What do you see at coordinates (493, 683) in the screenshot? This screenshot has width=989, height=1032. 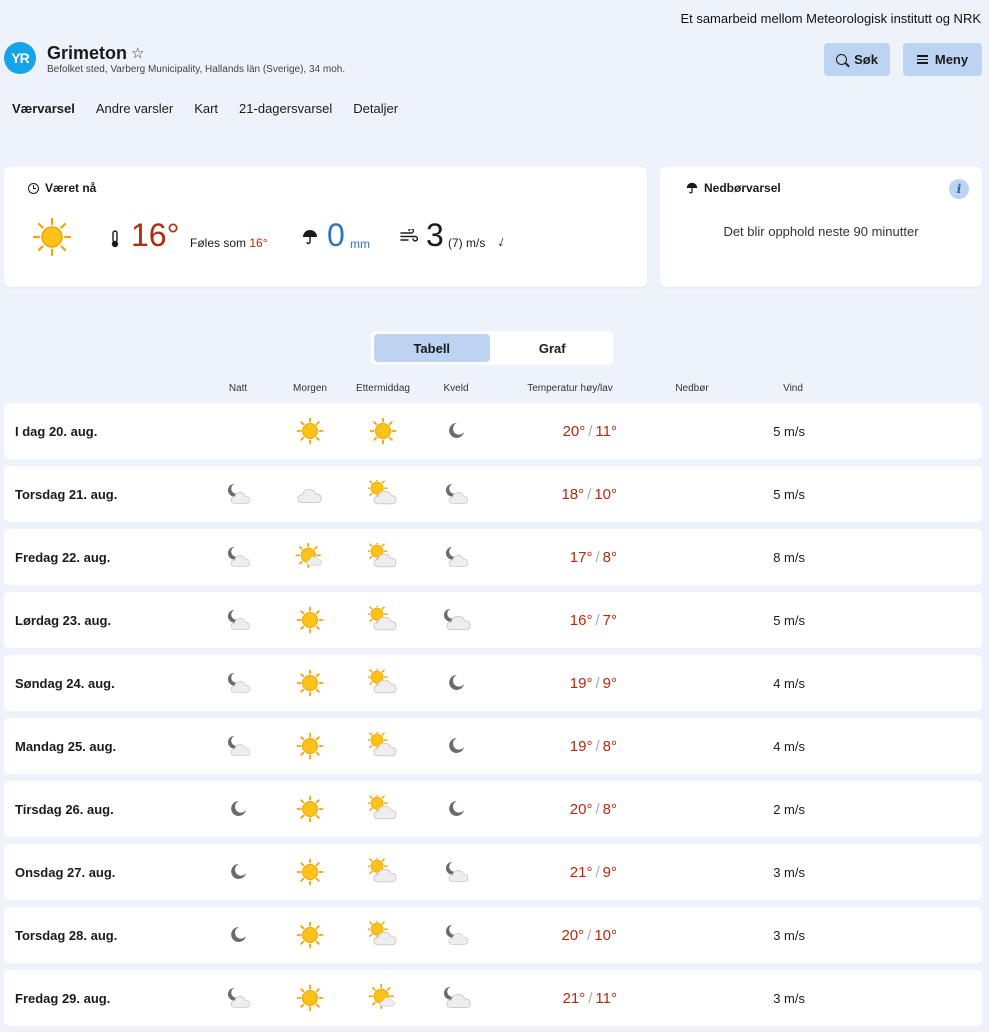 I see `forecast-day-row: Søndag 24. aug. 19°/9° 4 m/s` at bounding box center [493, 683].